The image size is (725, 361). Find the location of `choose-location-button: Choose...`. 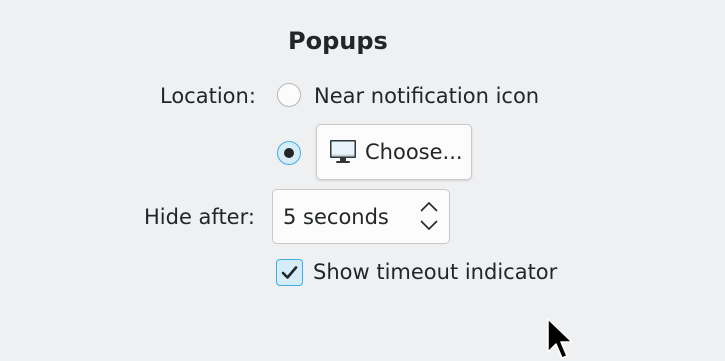

choose-location-button: Choose... is located at coordinates (394, 152).